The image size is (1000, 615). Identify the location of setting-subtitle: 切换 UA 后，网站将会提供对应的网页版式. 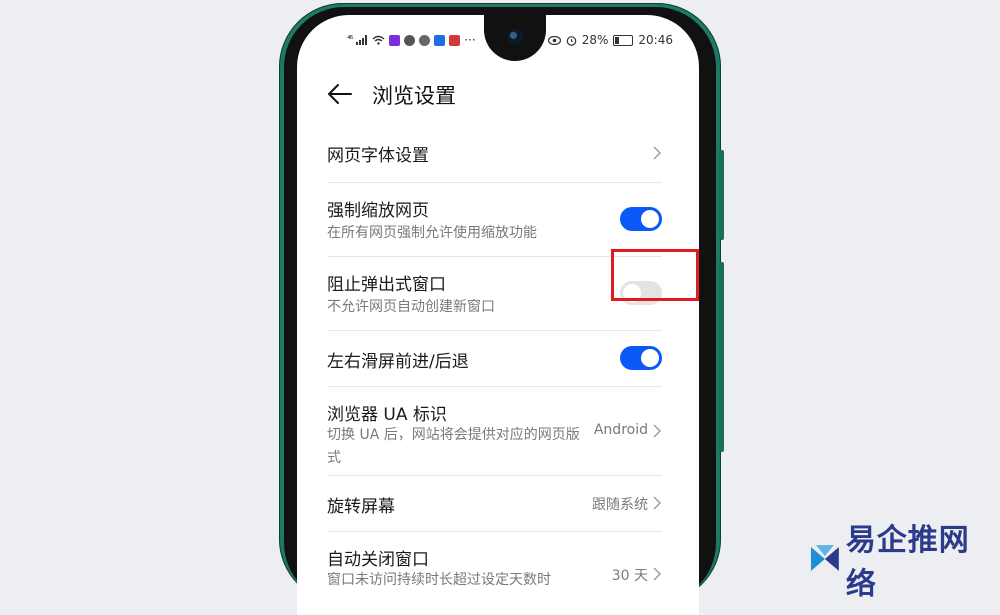
(453, 446).